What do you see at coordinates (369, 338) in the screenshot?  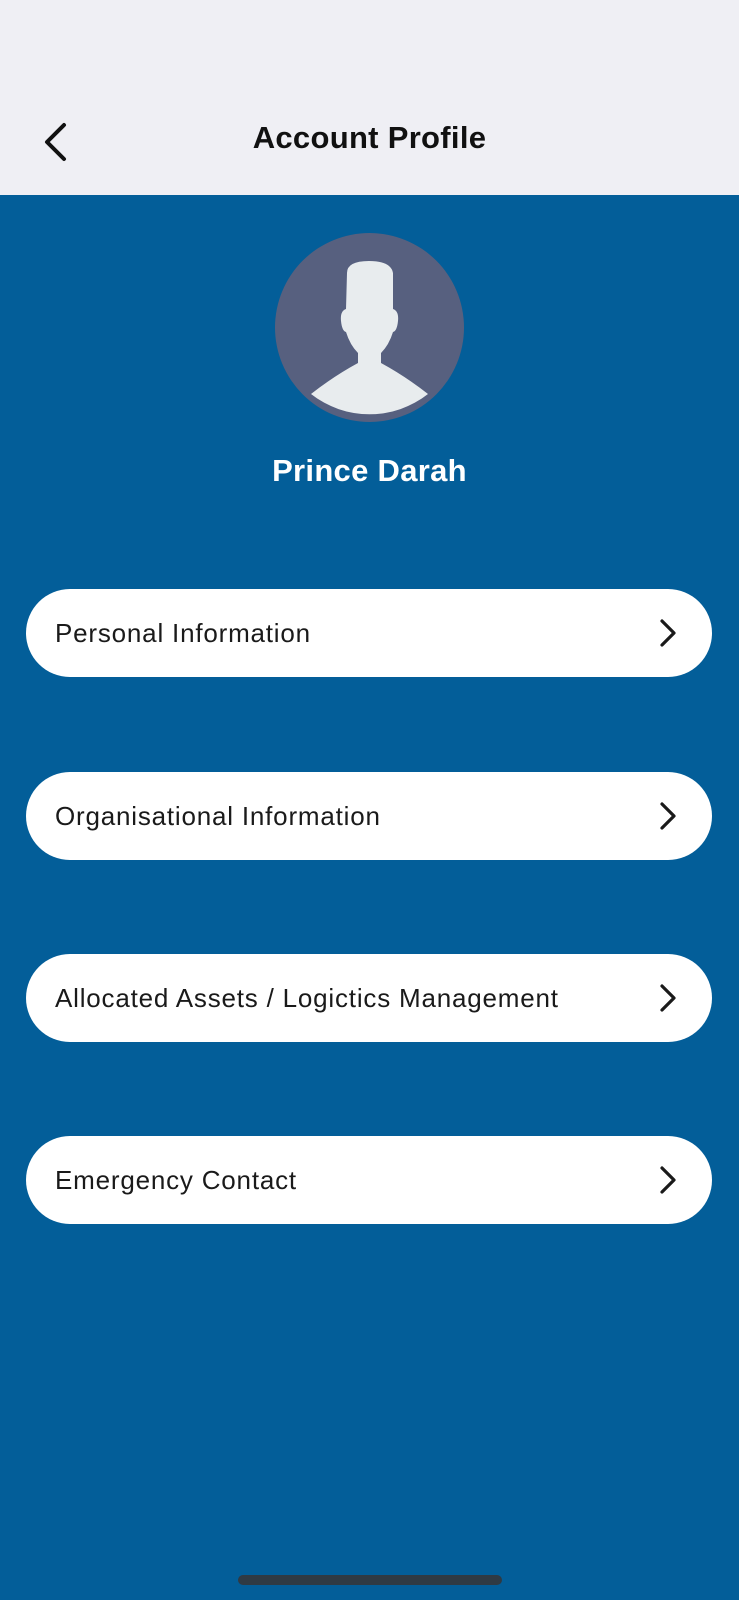 I see `person-silhouette-icon` at bounding box center [369, 338].